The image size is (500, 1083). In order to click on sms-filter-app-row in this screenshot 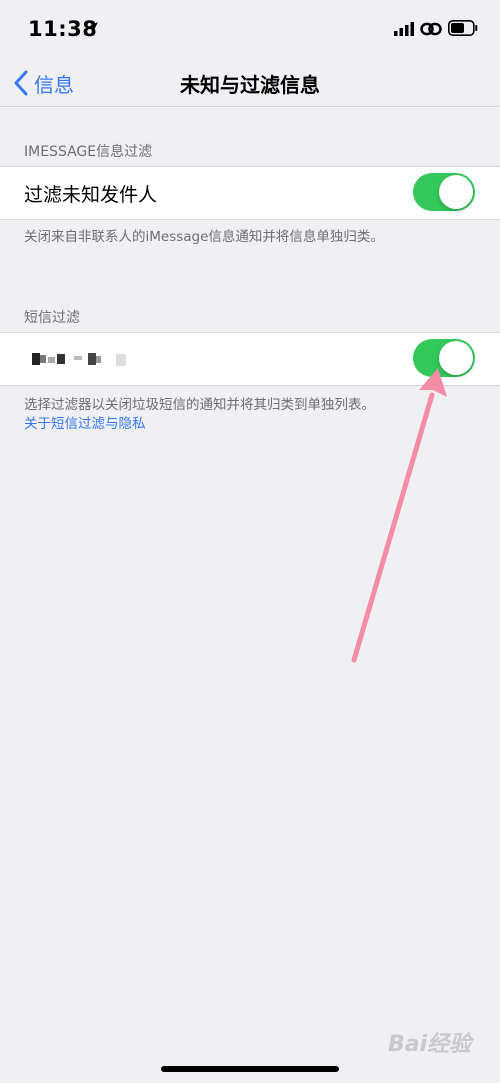, I will do `click(250, 359)`.